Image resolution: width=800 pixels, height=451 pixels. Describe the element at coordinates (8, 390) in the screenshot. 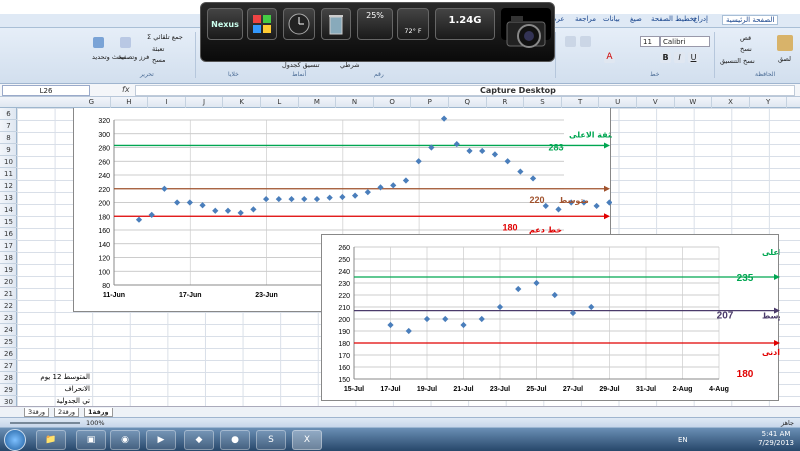

I see `row-header-29: 29` at that location.